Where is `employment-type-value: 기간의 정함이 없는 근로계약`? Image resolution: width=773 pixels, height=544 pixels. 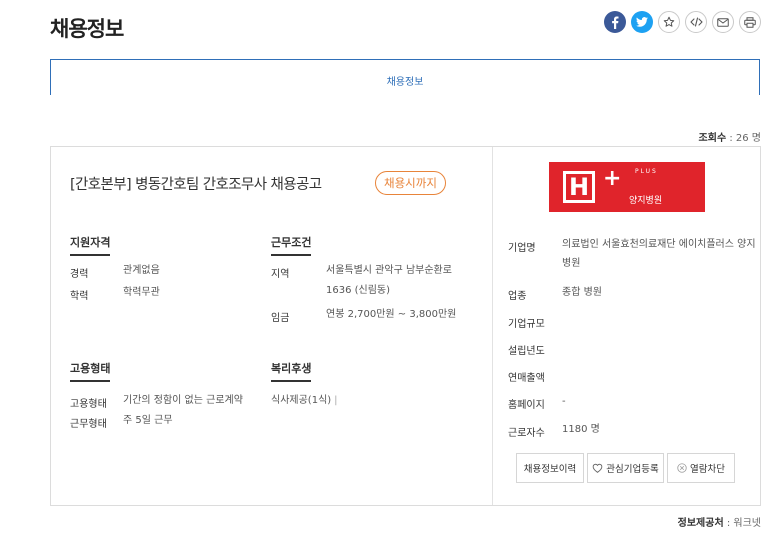
employment-type-value: 기간의 정함이 없는 근로계약 is located at coordinates (183, 400).